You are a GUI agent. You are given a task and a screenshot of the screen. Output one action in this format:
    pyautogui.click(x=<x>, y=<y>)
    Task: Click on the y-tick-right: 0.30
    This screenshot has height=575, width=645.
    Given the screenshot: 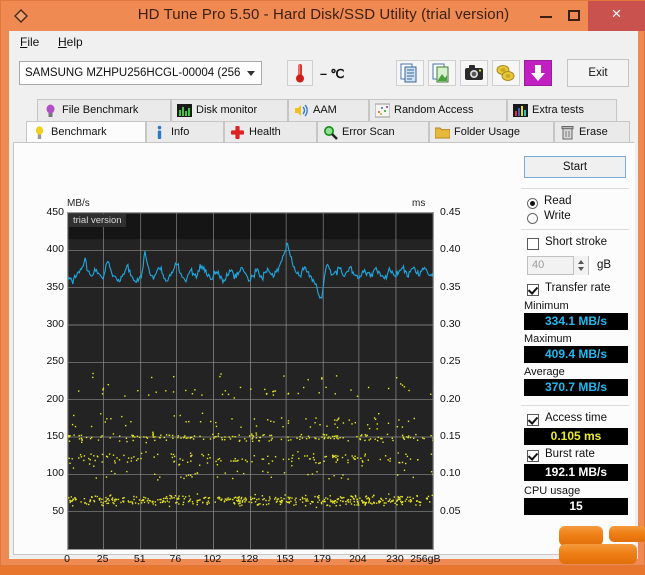 What is the action you would take?
    pyautogui.click(x=461, y=324)
    